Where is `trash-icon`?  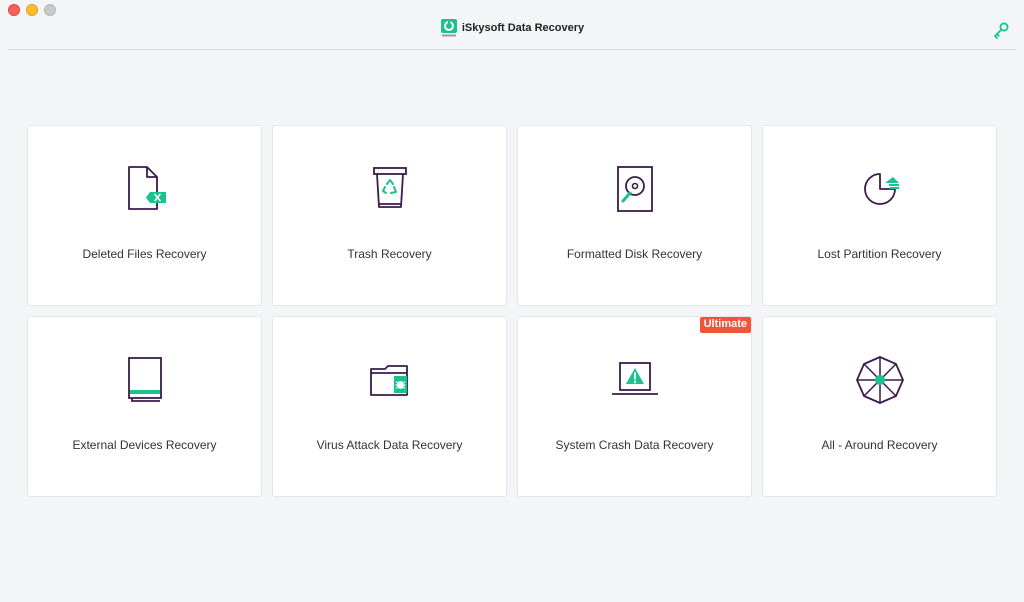
trash-icon is located at coordinates (389, 187).